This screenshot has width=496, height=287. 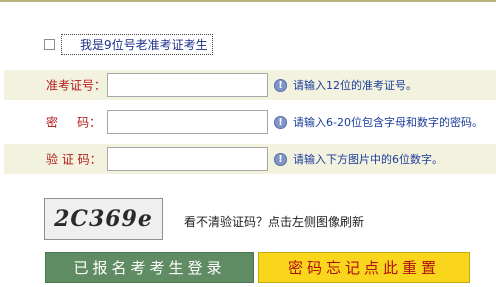 I want to click on captcha-image: 2C369e, so click(x=103, y=219).